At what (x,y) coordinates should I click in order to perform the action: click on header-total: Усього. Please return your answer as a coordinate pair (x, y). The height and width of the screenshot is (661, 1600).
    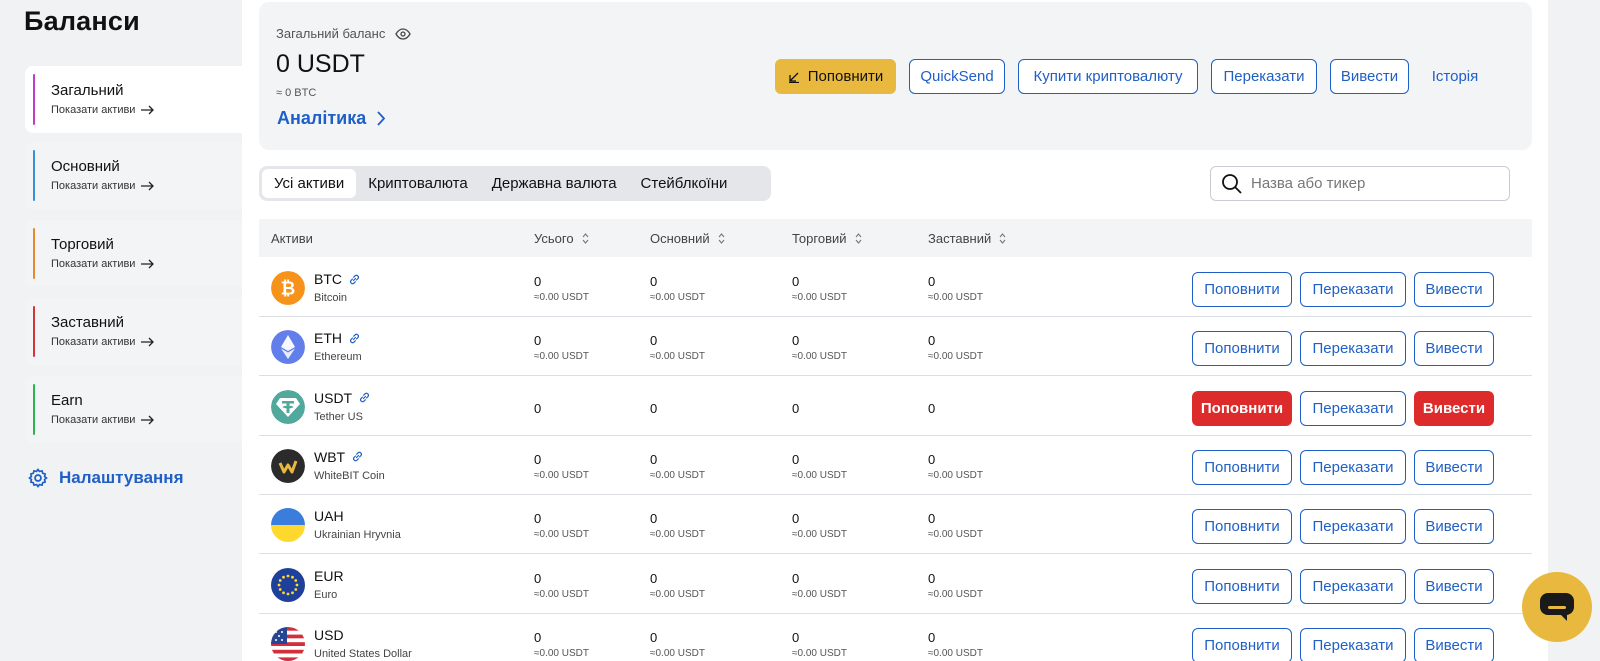
    Looking at the image, I should click on (561, 238).